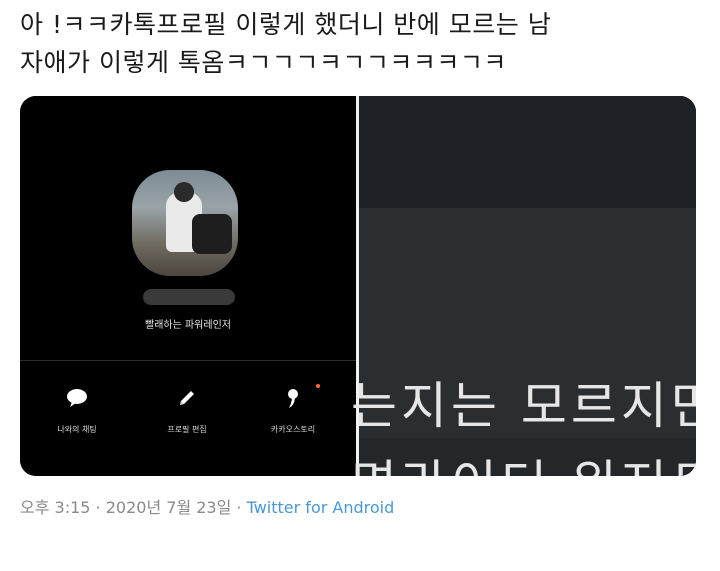  I want to click on edit-profile-button: 프로필 편집, so click(187, 410).